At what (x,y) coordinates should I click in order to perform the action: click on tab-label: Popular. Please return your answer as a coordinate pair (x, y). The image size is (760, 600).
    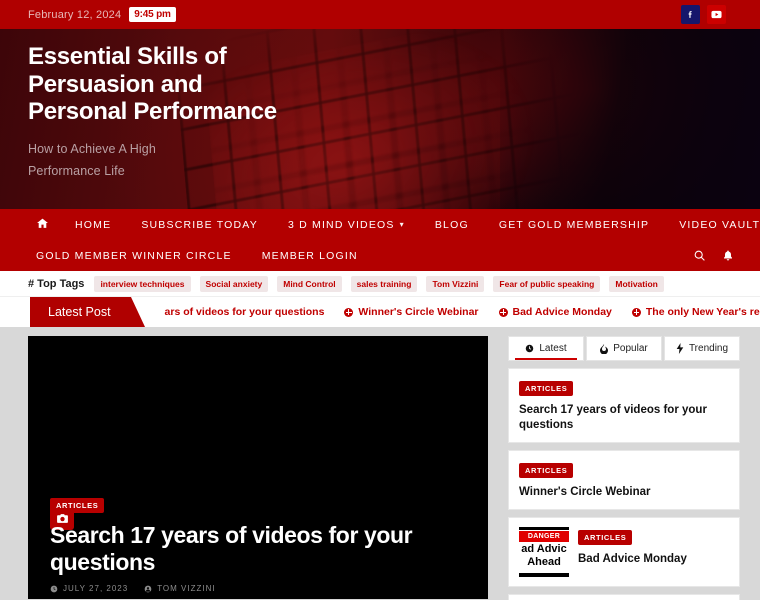
    Looking at the image, I should click on (630, 348).